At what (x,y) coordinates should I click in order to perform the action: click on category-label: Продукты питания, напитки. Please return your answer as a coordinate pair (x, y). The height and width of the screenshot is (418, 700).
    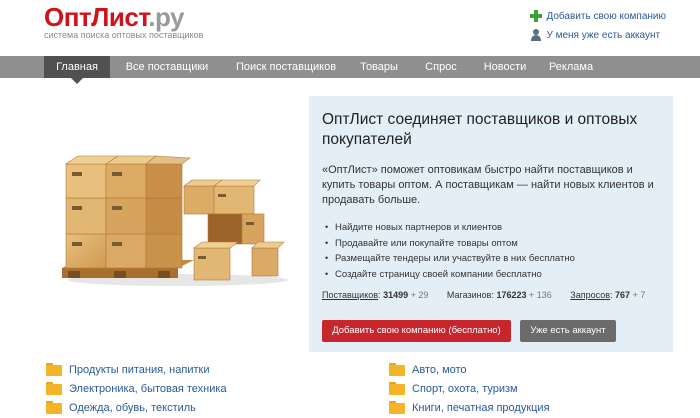
    Looking at the image, I should click on (139, 369).